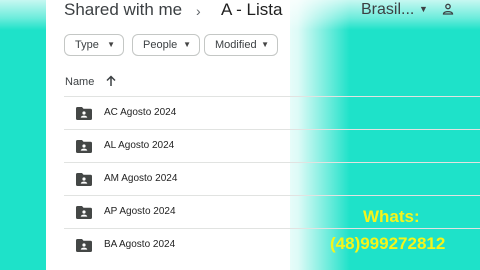 The height and width of the screenshot is (270, 480). Describe the element at coordinates (391, 216) in the screenshot. I see `overlay-text-whats: Whats:` at that location.